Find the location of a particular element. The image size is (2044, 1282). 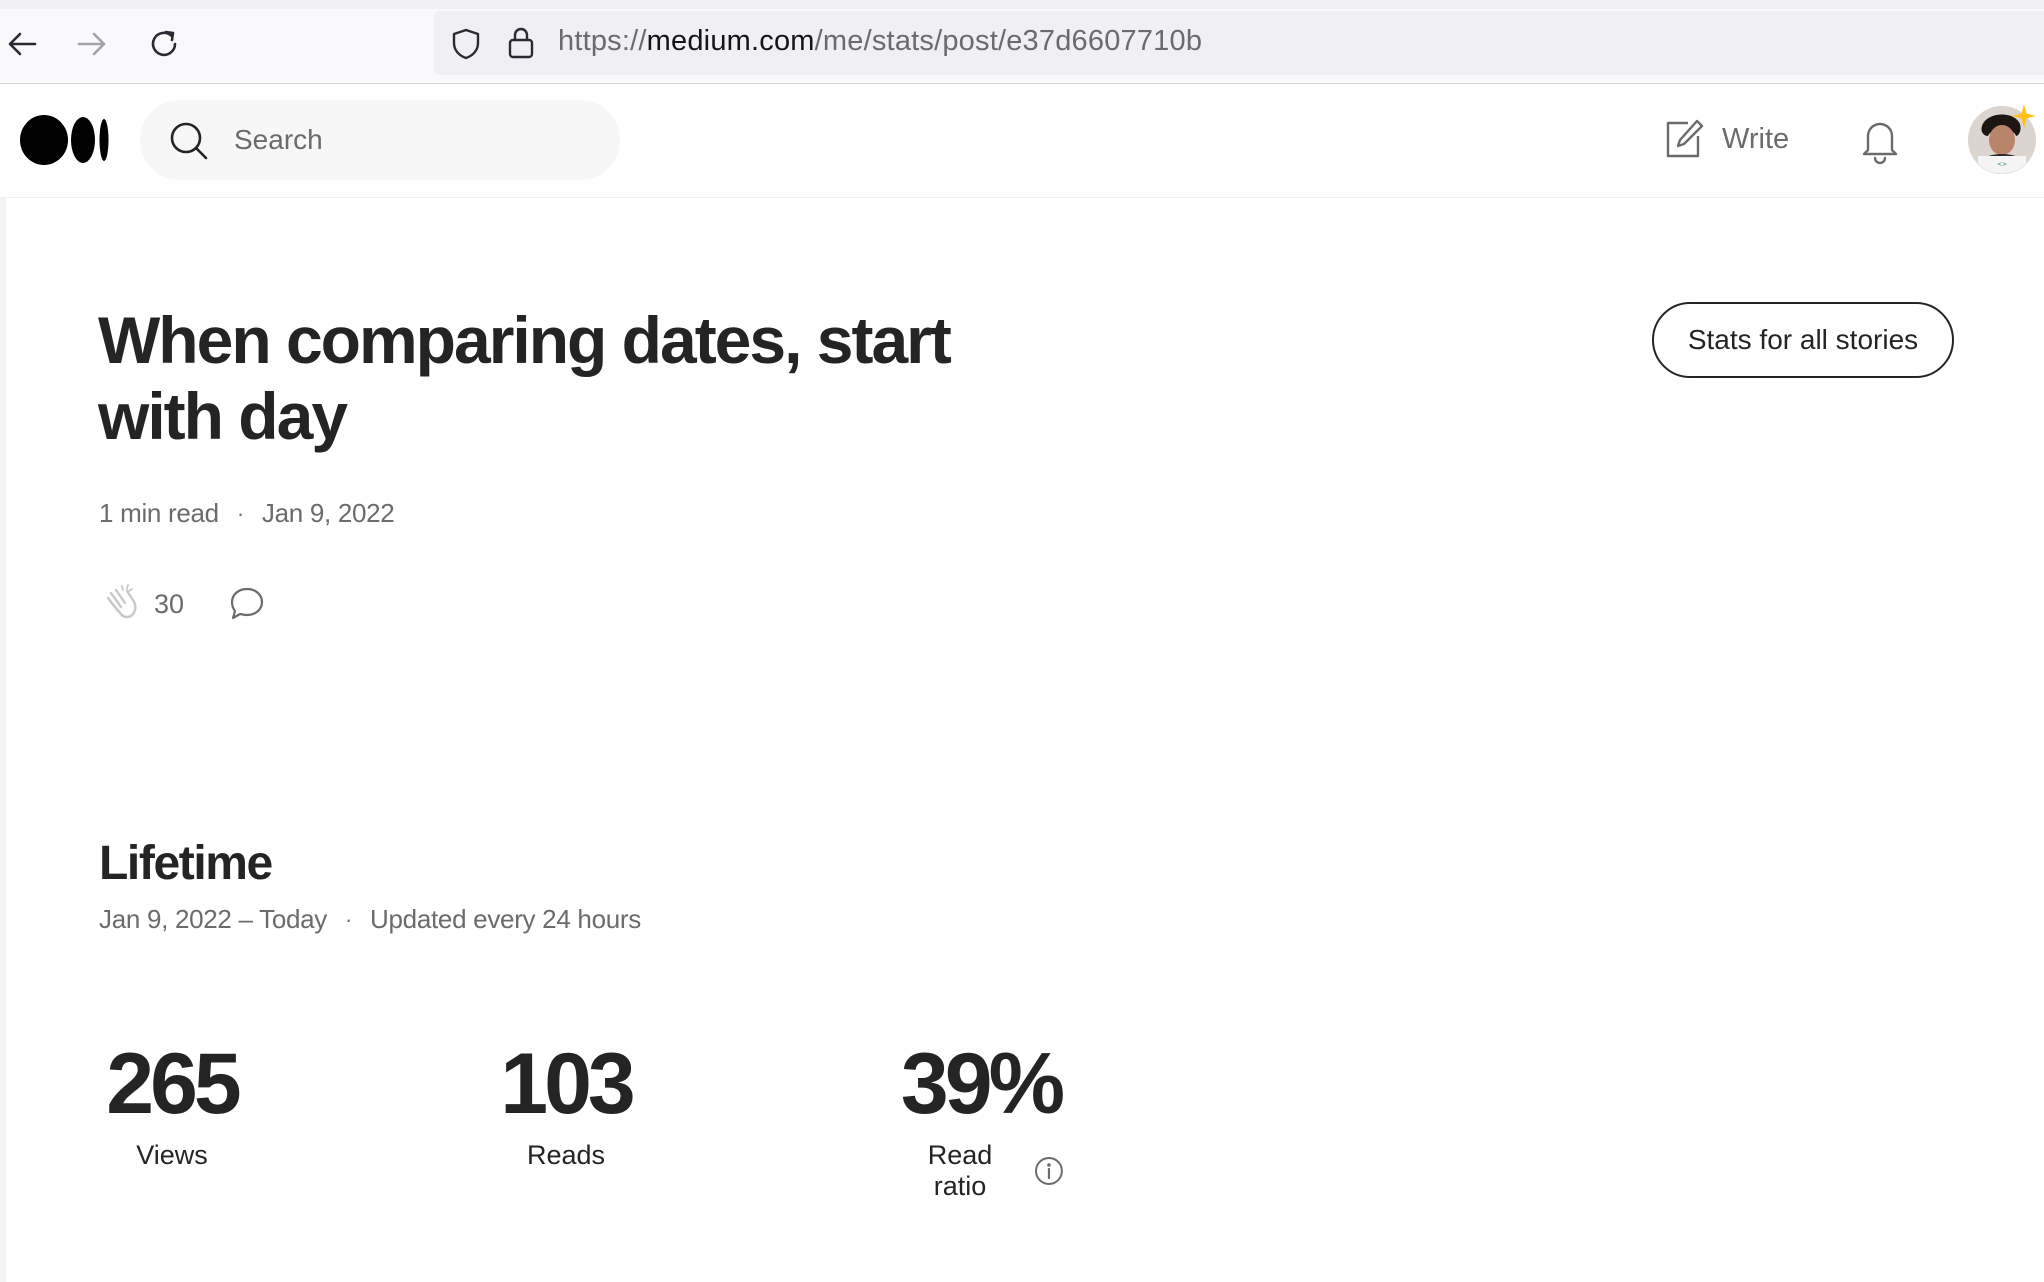

comment-icon is located at coordinates (247, 604).